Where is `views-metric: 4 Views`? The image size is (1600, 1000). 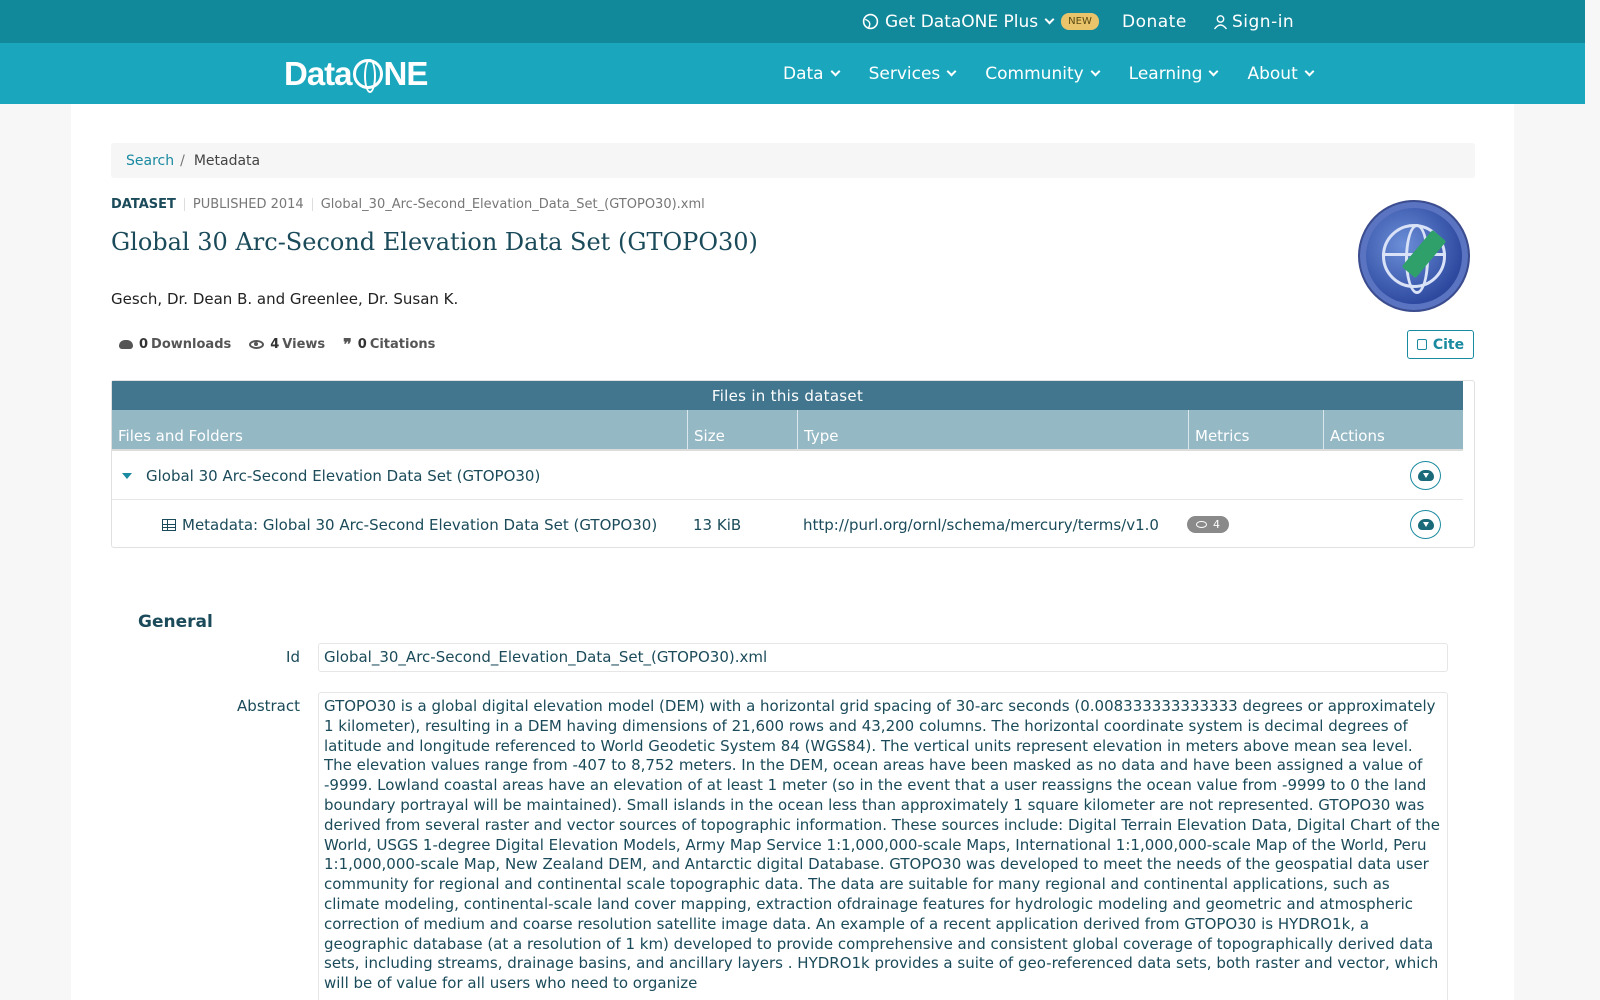
views-metric: 4 Views is located at coordinates (287, 344).